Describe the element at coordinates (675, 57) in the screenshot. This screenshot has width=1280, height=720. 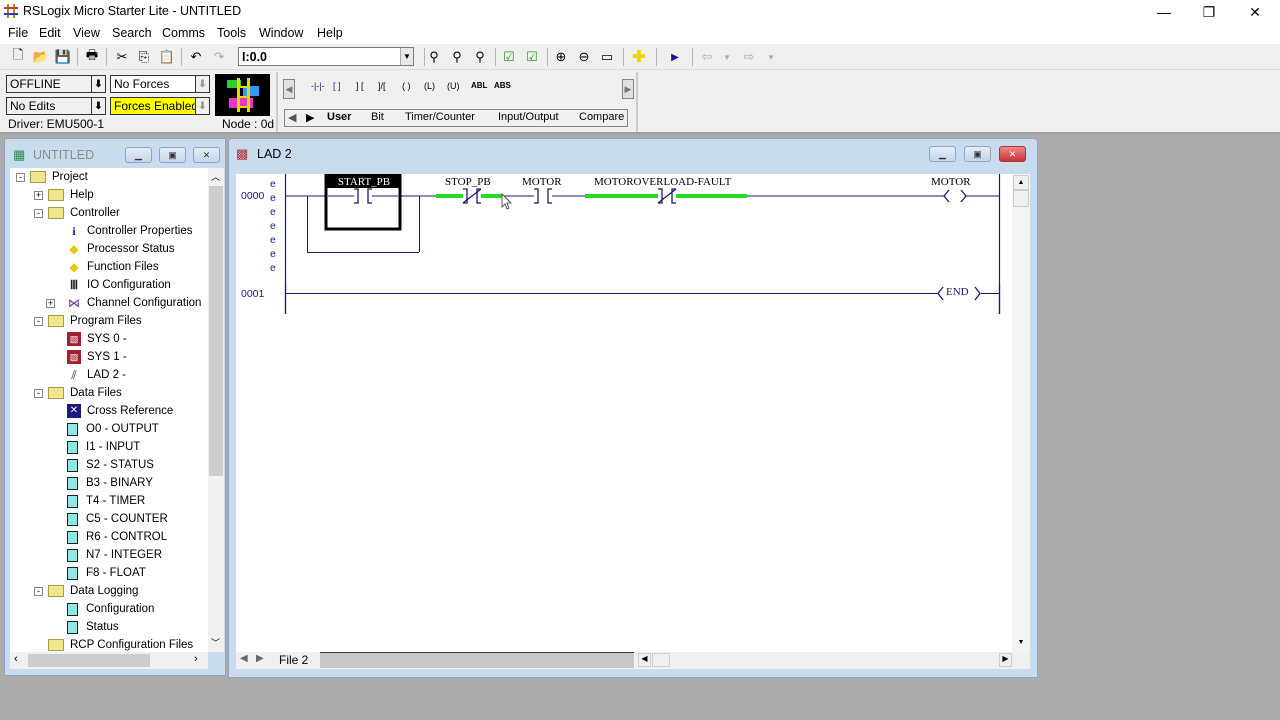
I see `run-button: ▶` at that location.